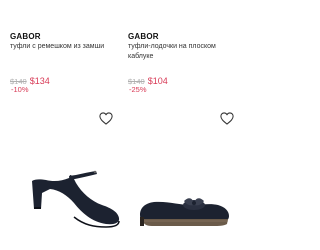  Describe the element at coordinates (185, 52) in the screenshot. I see `product-title: туфли-лодочки на плоском каблуке` at that location.